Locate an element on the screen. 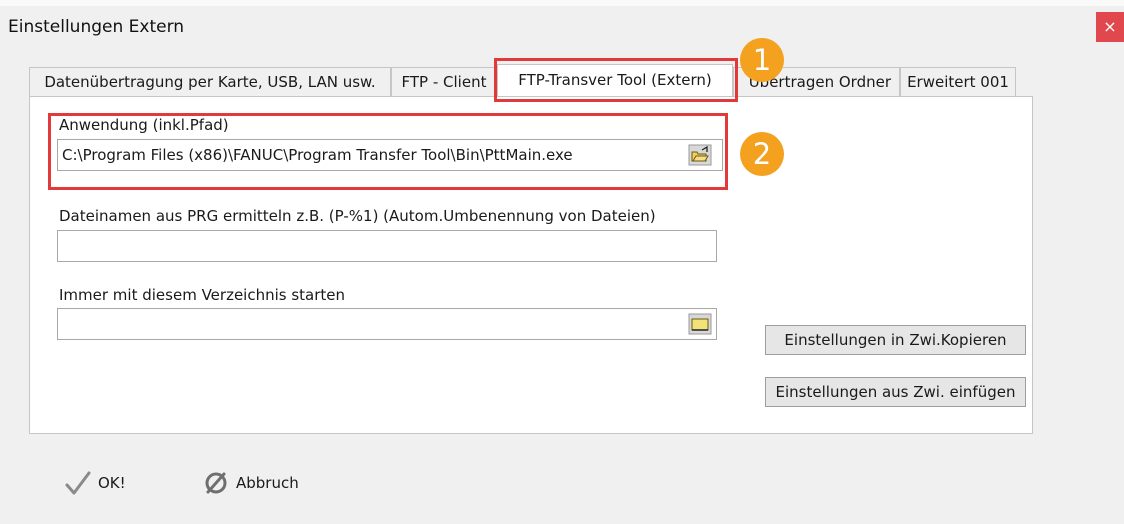 The width and height of the screenshot is (1124, 524). start-directory-field is located at coordinates (387, 324).